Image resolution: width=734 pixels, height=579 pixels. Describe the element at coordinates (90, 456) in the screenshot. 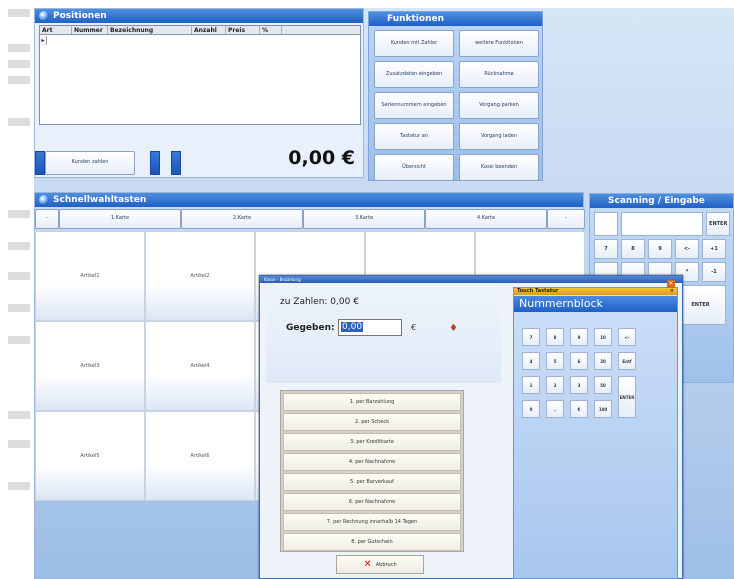

I see `article-button: Artikel5` at that location.